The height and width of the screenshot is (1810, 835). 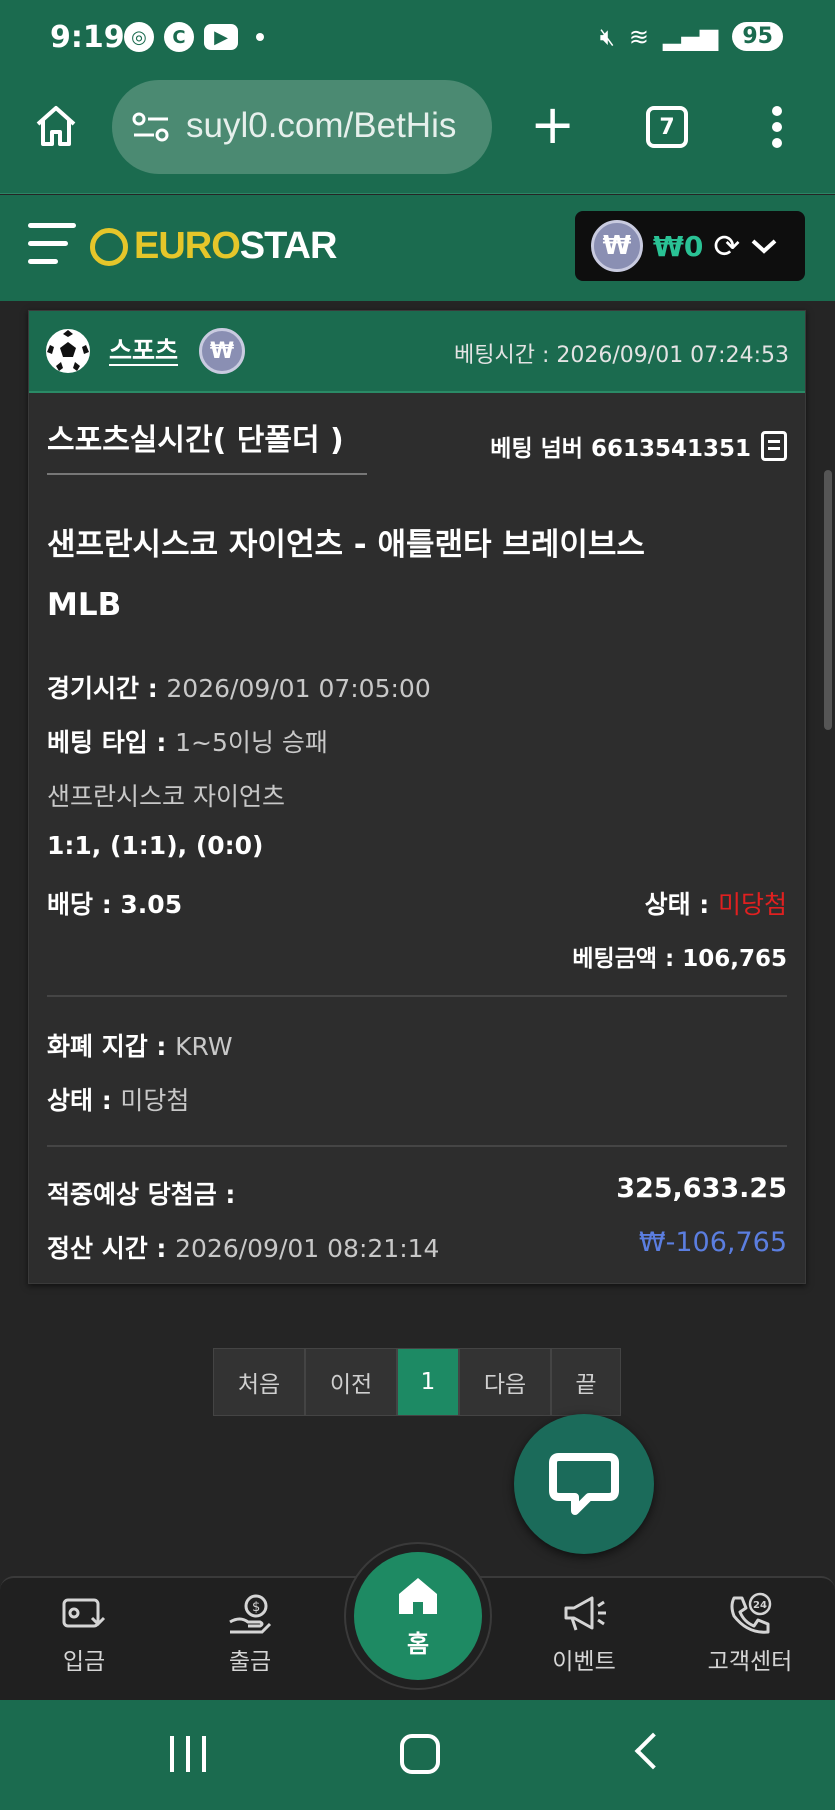 I want to click on wallet-amount: ₩0, so click(x=678, y=246).